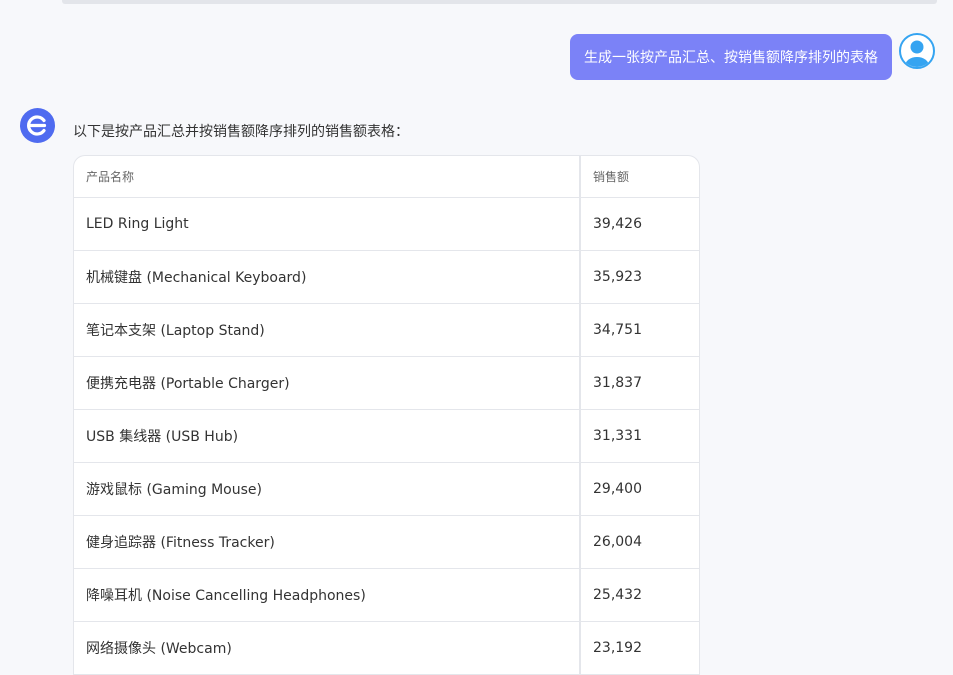 This screenshot has width=953, height=675. Describe the element at coordinates (499, 2) in the screenshot. I see `scroll-edge` at that location.